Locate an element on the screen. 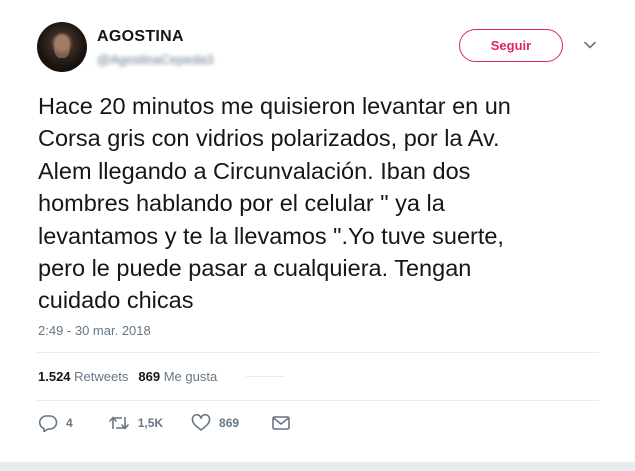  message-icon is located at coordinates (281, 423).